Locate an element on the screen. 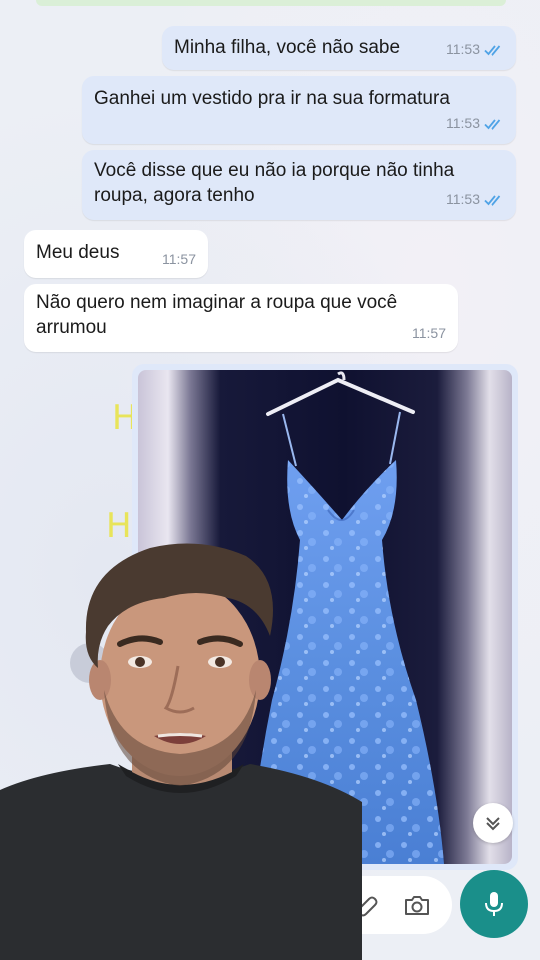 This screenshot has width=540, height=960. camera-icon is located at coordinates (417, 905).